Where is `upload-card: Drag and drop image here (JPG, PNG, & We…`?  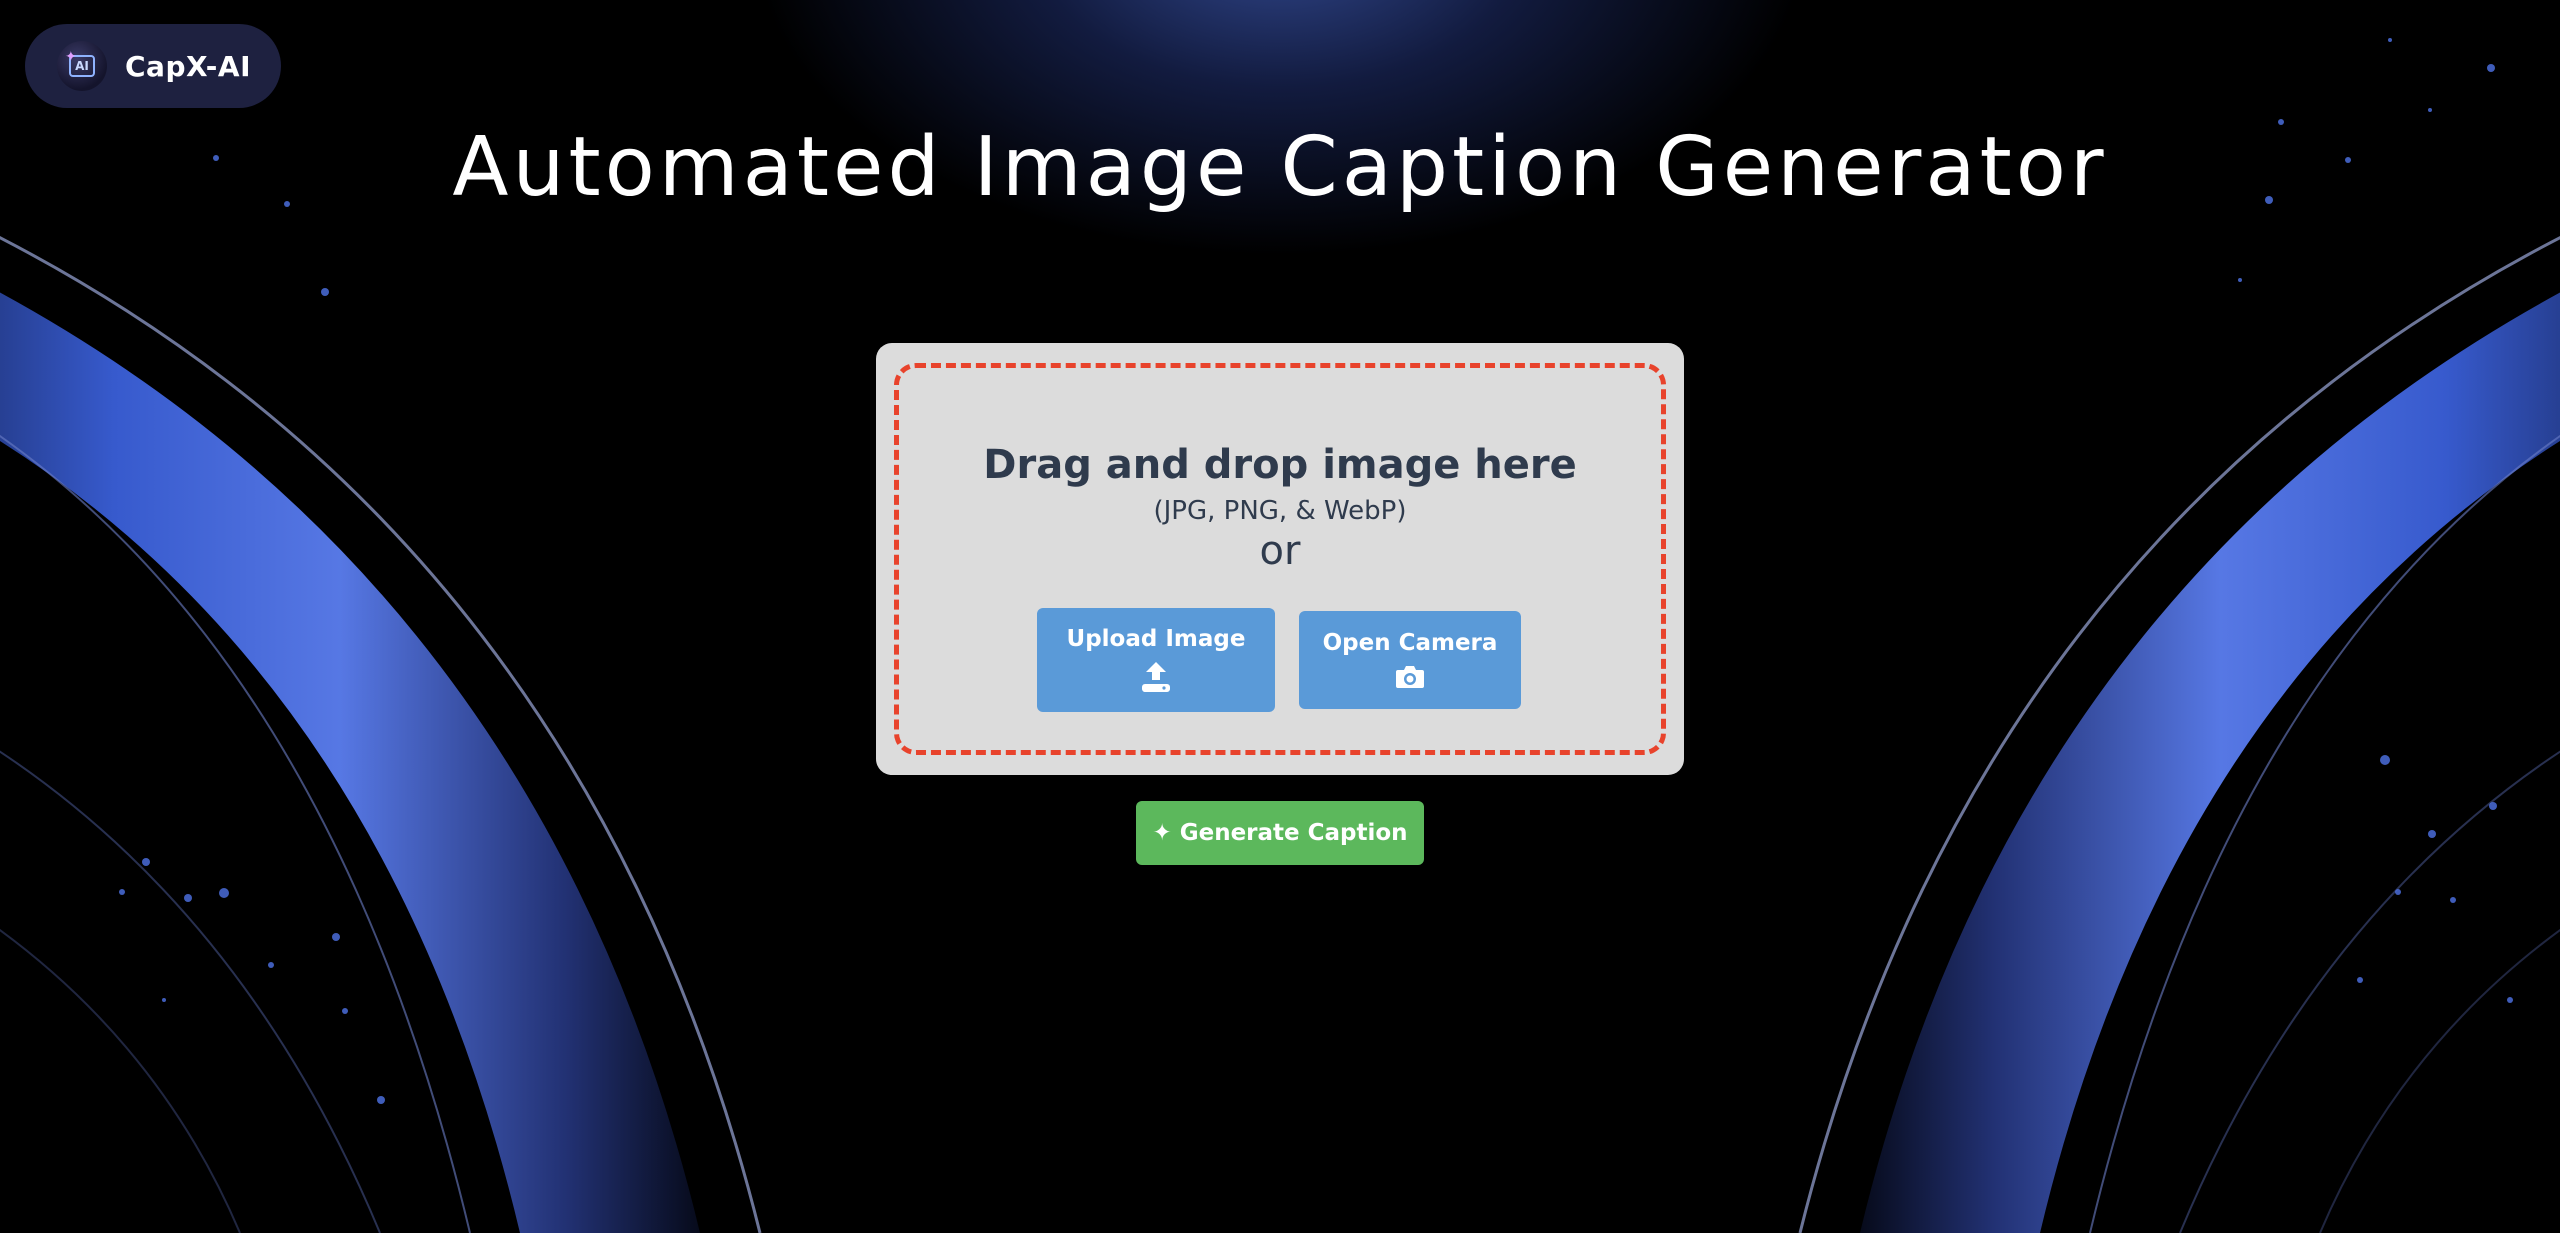 upload-card: Drag and drop image here (JPG, PNG, & We… is located at coordinates (1280, 559).